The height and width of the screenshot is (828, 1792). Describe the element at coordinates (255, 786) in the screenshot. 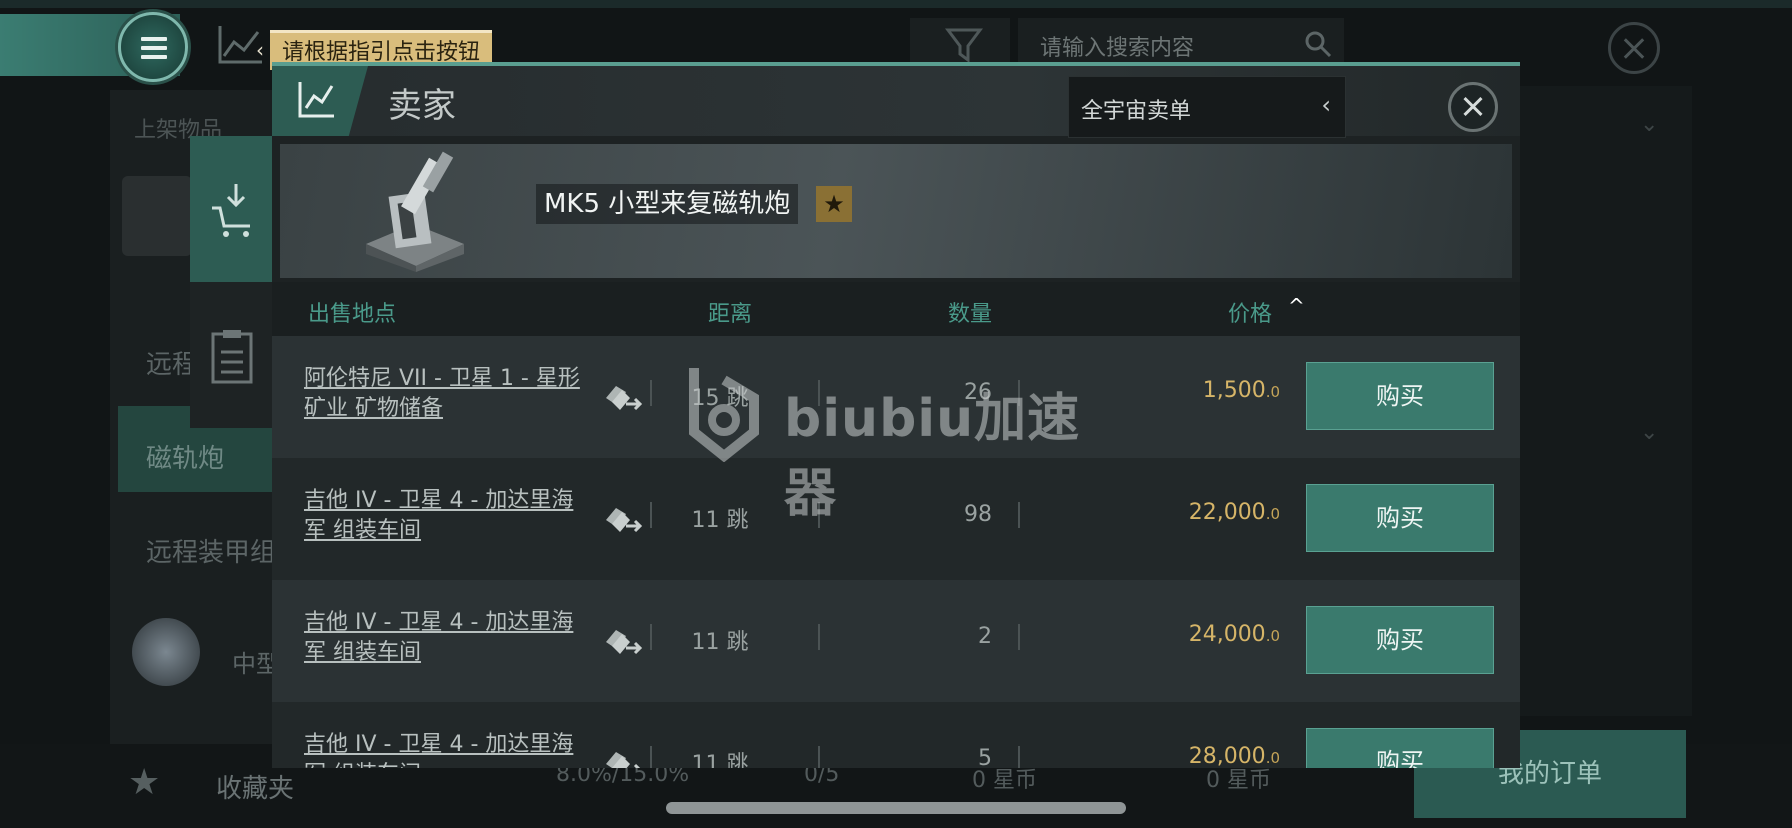

I see `favorites-label: 收藏夹` at that location.